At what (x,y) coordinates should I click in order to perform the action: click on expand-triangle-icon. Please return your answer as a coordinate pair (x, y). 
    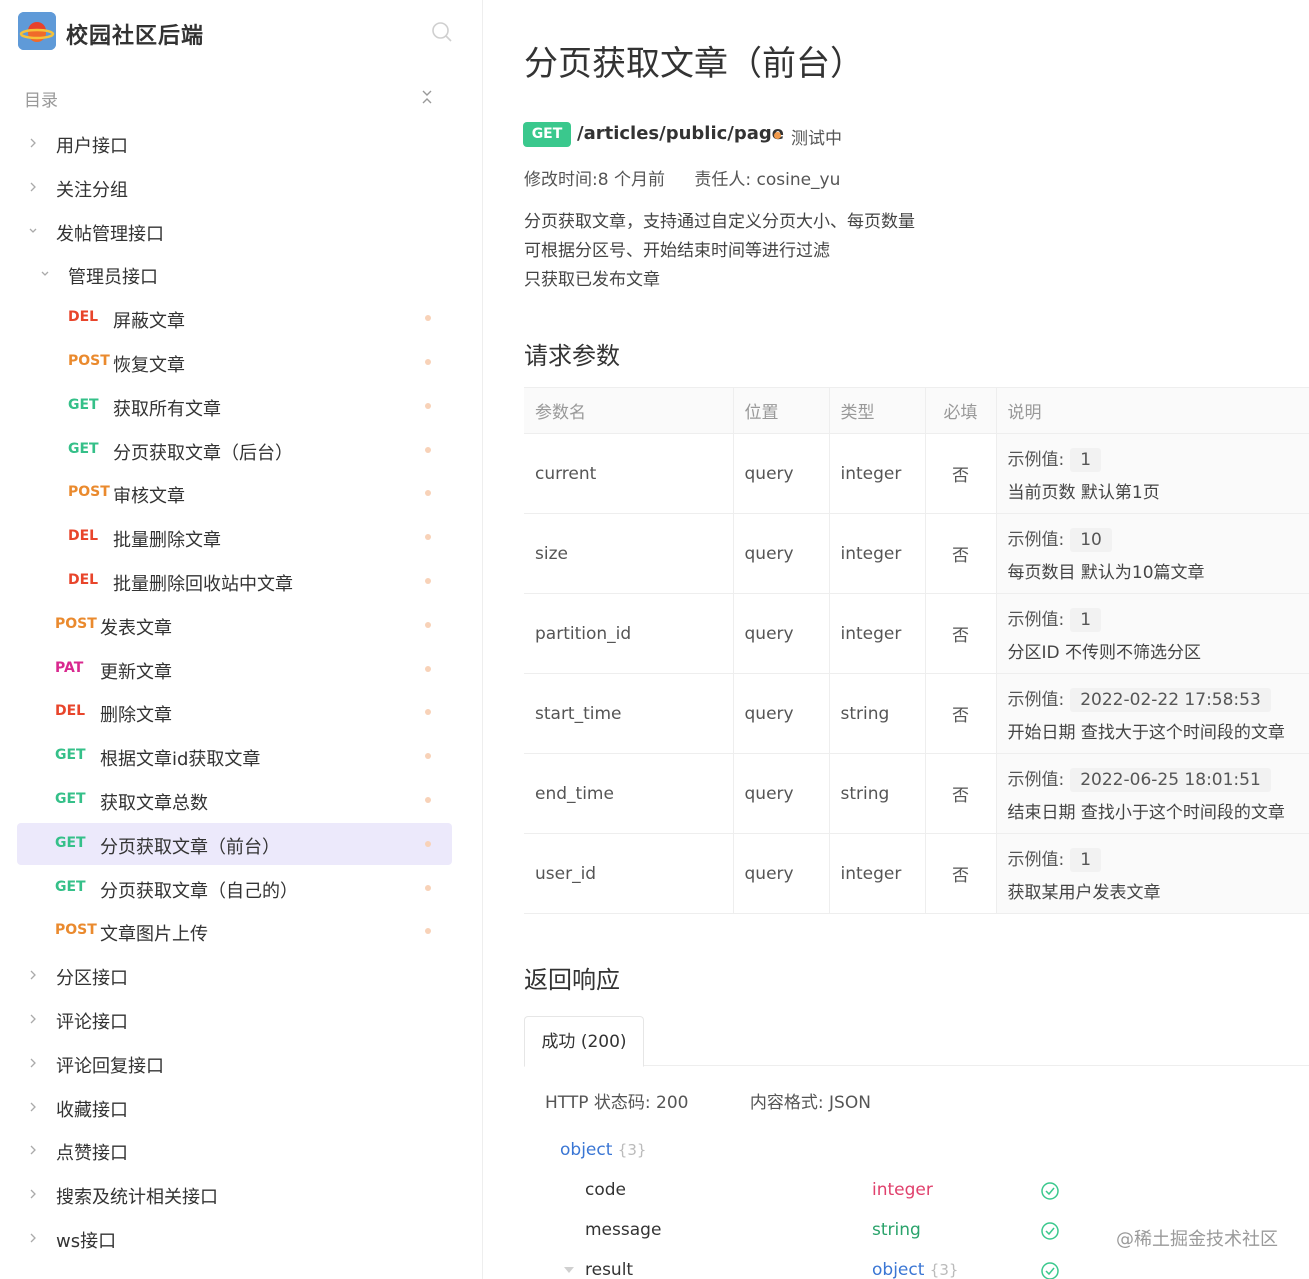
    Looking at the image, I should click on (572, 1270).